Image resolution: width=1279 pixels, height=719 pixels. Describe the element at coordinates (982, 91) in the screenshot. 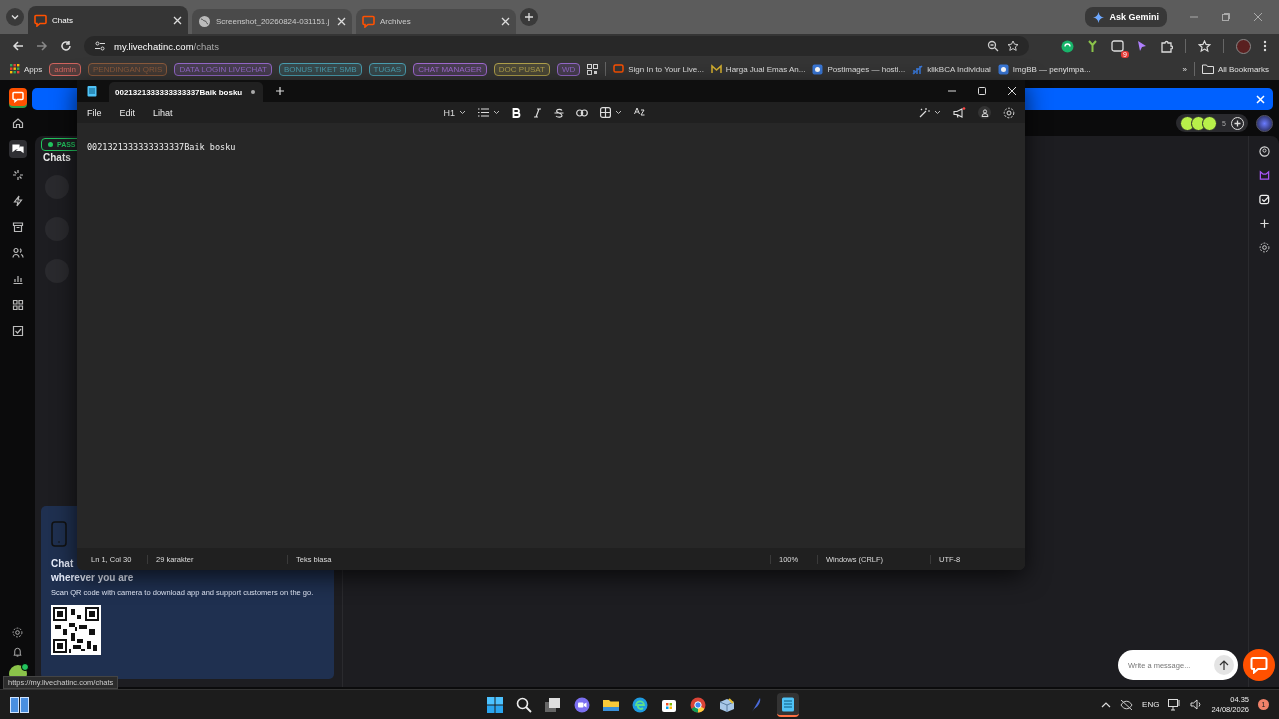

I see `maximize-icon` at that location.